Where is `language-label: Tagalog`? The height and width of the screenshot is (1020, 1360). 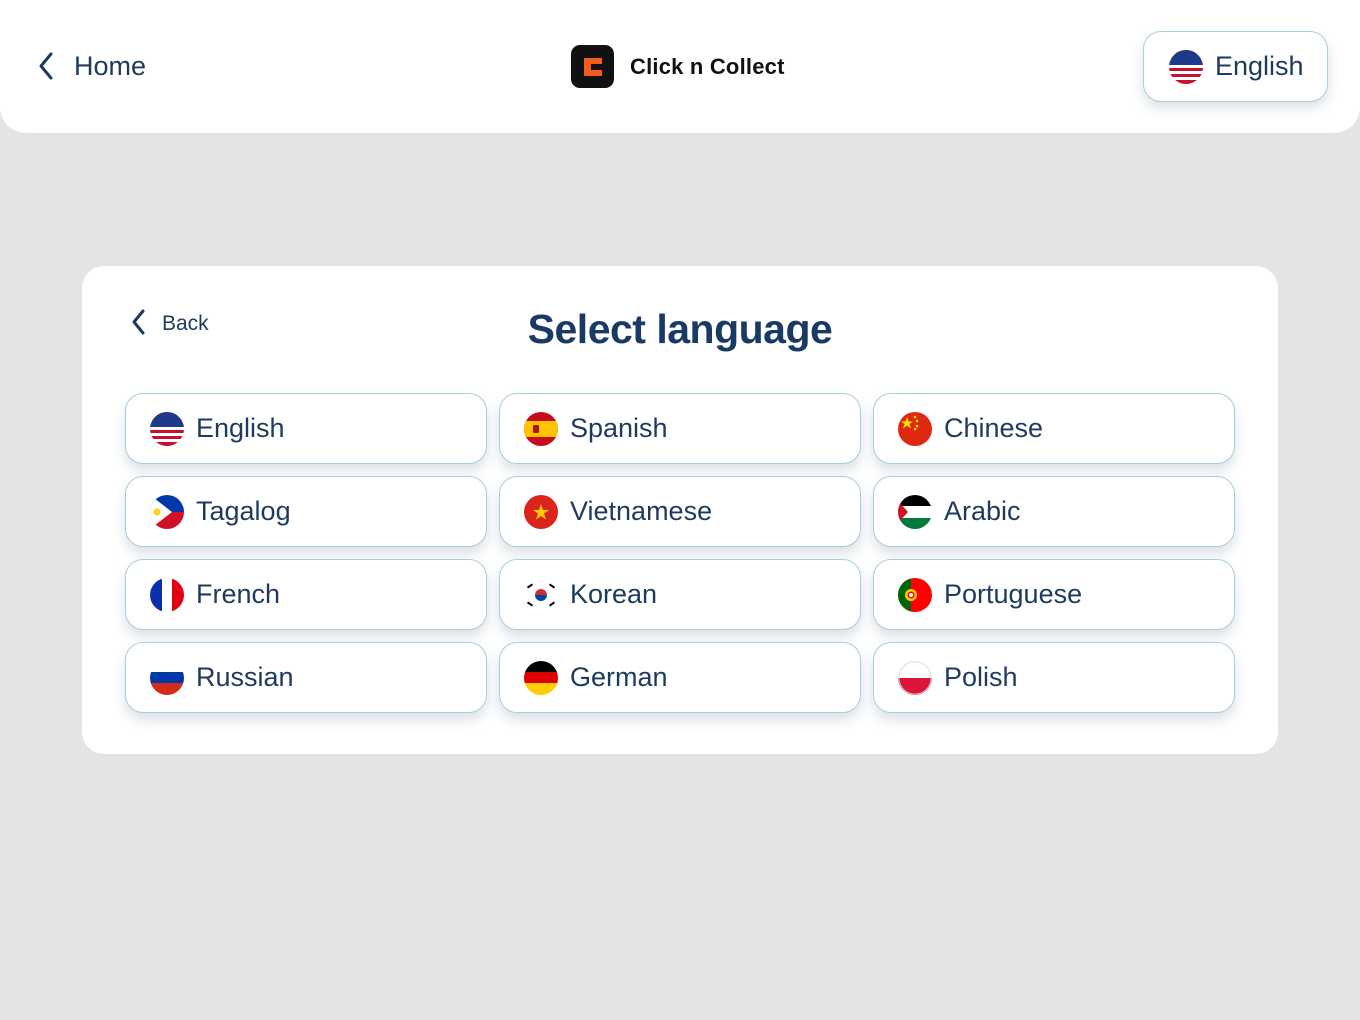
language-label: Tagalog is located at coordinates (243, 511).